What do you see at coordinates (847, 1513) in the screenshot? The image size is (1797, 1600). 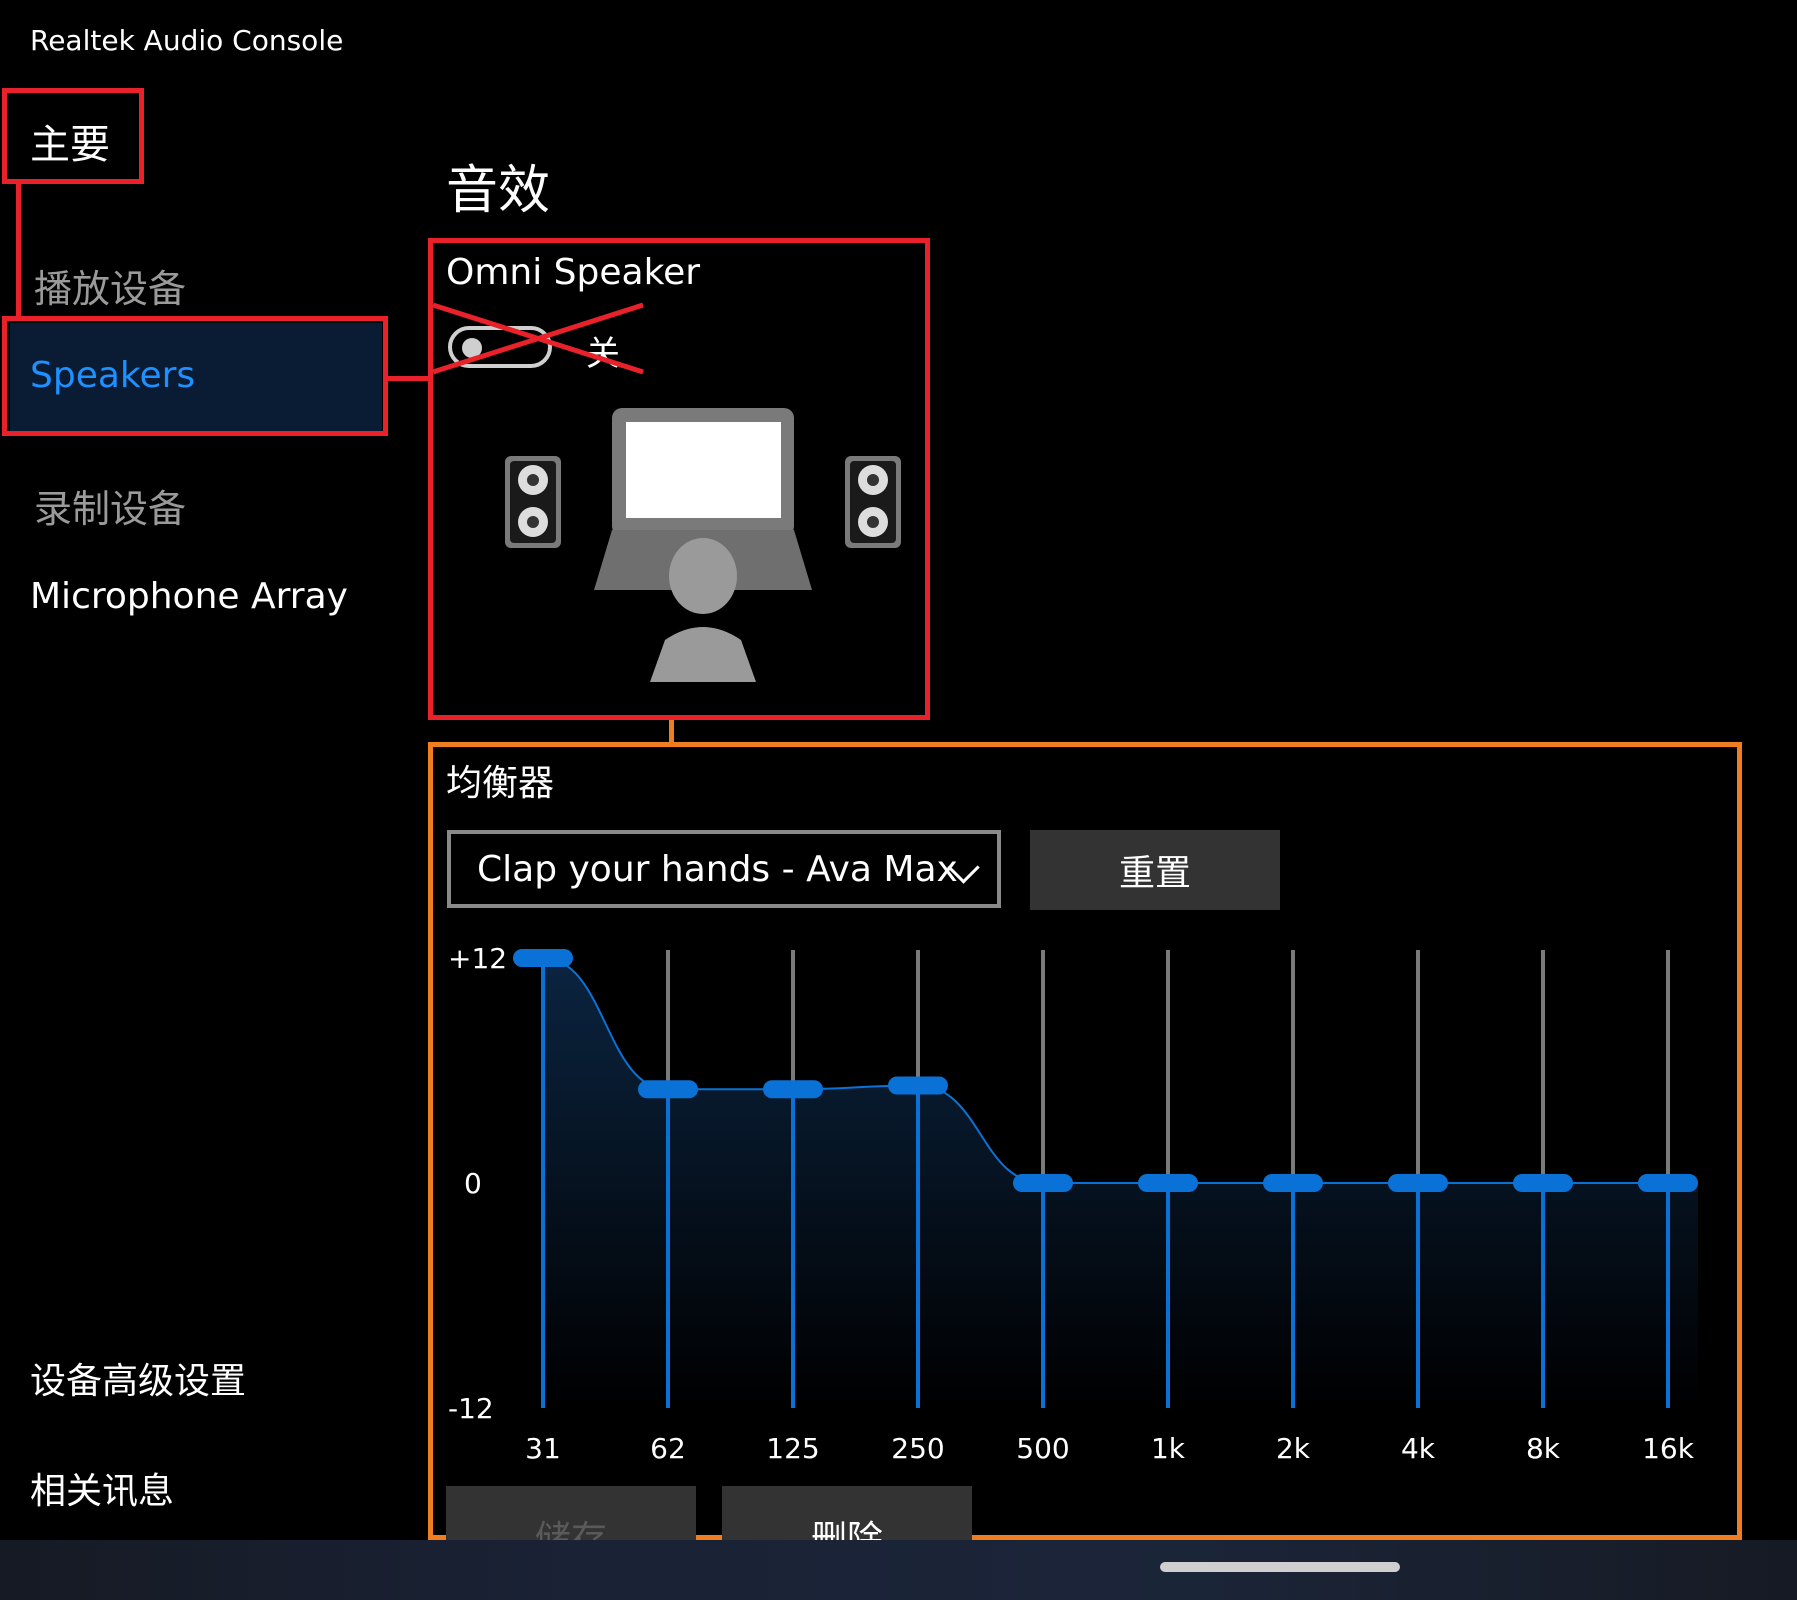 I see `delete-button: 删除` at bounding box center [847, 1513].